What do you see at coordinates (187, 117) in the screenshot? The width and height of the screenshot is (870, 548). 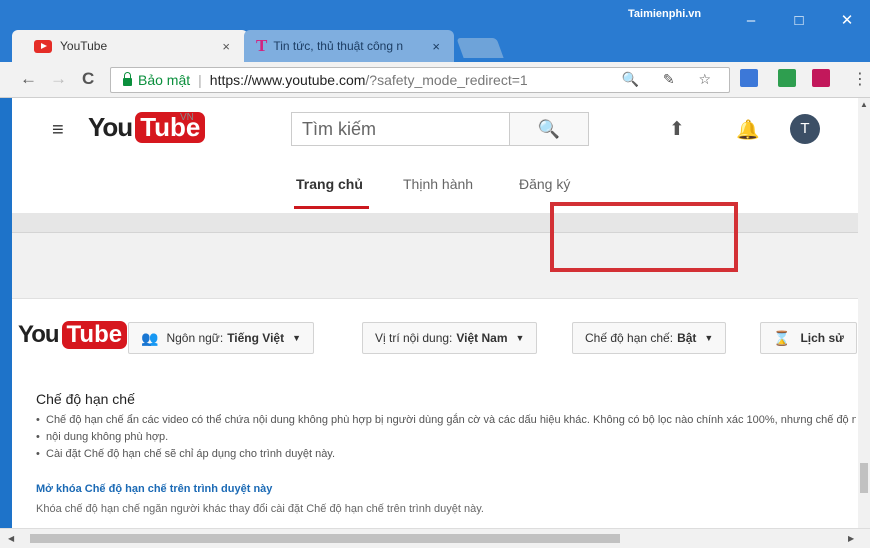 I see `region-label: VN` at bounding box center [187, 117].